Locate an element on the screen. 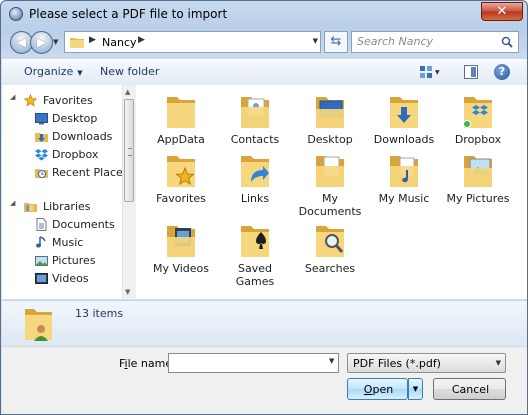 Image resolution: width=528 pixels, height=415 pixels. file-item-downloads: Downloads is located at coordinates (404, 120).